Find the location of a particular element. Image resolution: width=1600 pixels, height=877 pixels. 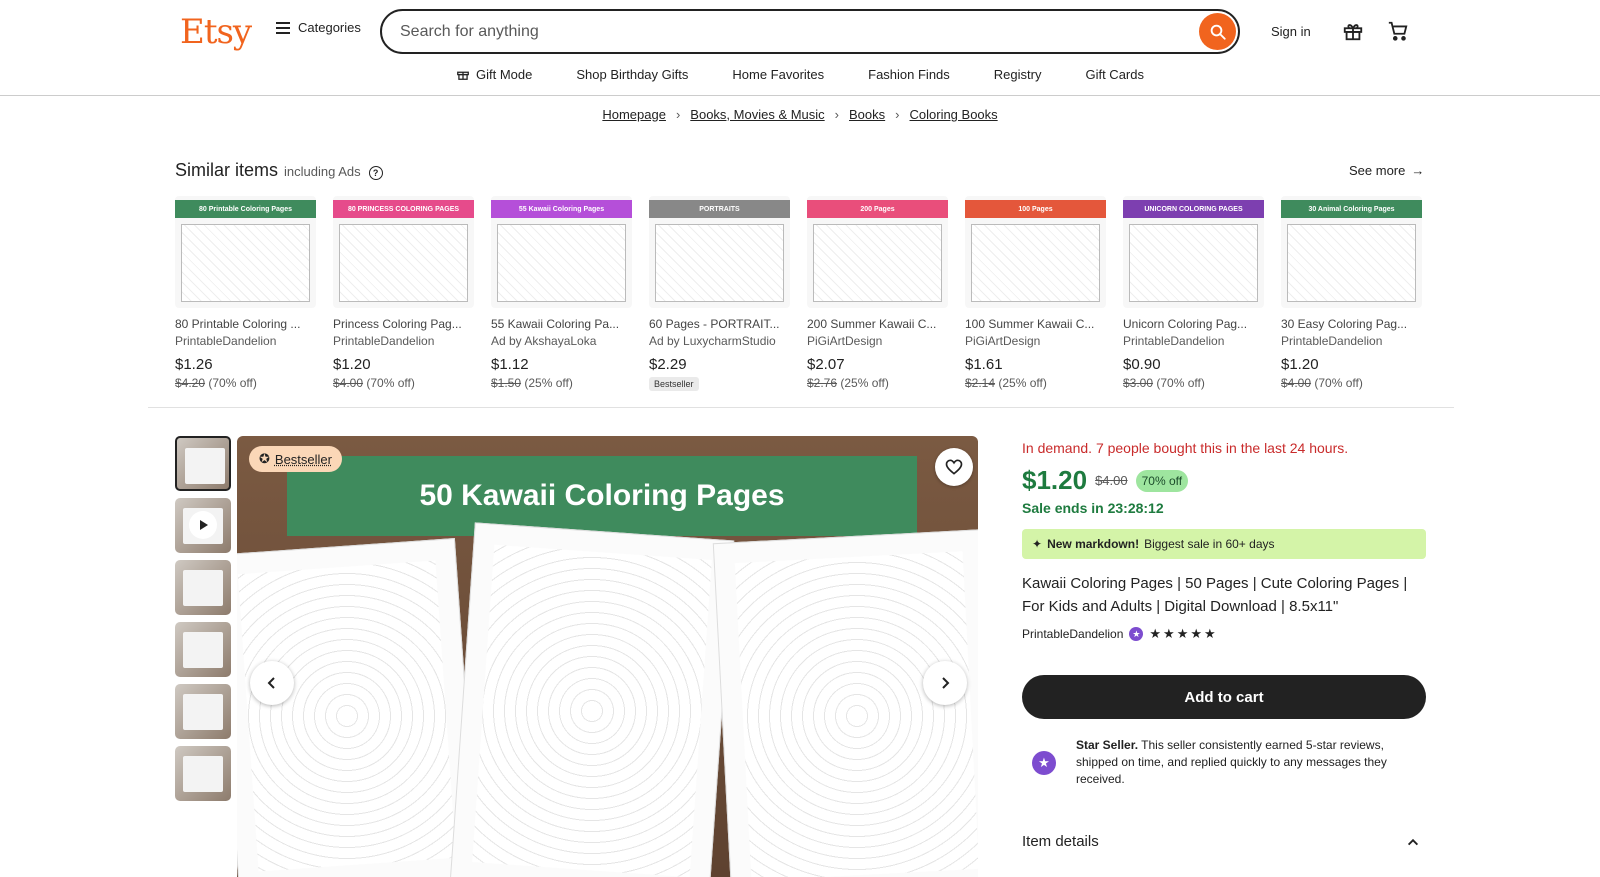

sparkle-icon: ✦ is located at coordinates (1037, 544).